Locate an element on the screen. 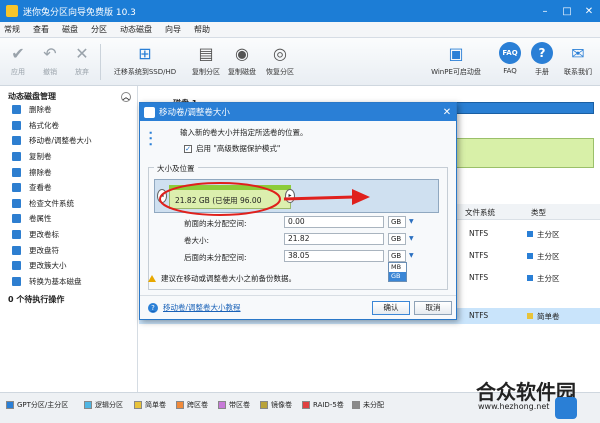 This screenshot has width=600, height=423. unit-option-mb: MB is located at coordinates (397, 267).